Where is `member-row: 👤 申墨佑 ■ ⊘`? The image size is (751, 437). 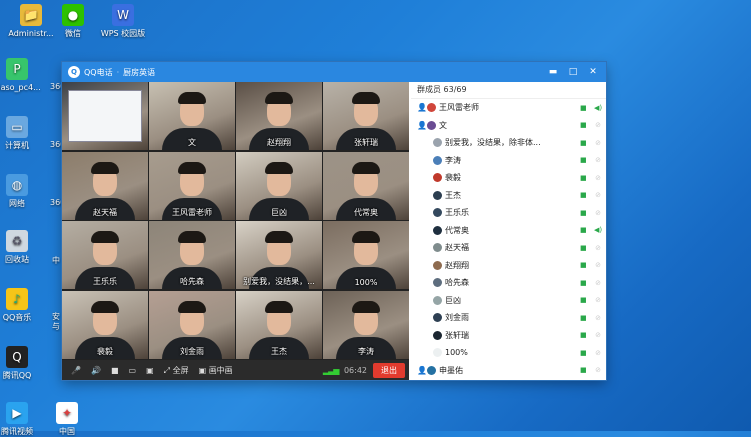 member-row: 👤 申墨佑 ■ ⊘ is located at coordinates (508, 371).